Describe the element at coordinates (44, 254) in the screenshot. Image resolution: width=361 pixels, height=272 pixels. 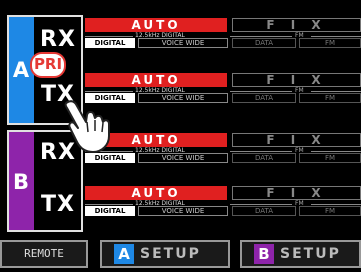
I see `remote-button: REMOTE` at that location.